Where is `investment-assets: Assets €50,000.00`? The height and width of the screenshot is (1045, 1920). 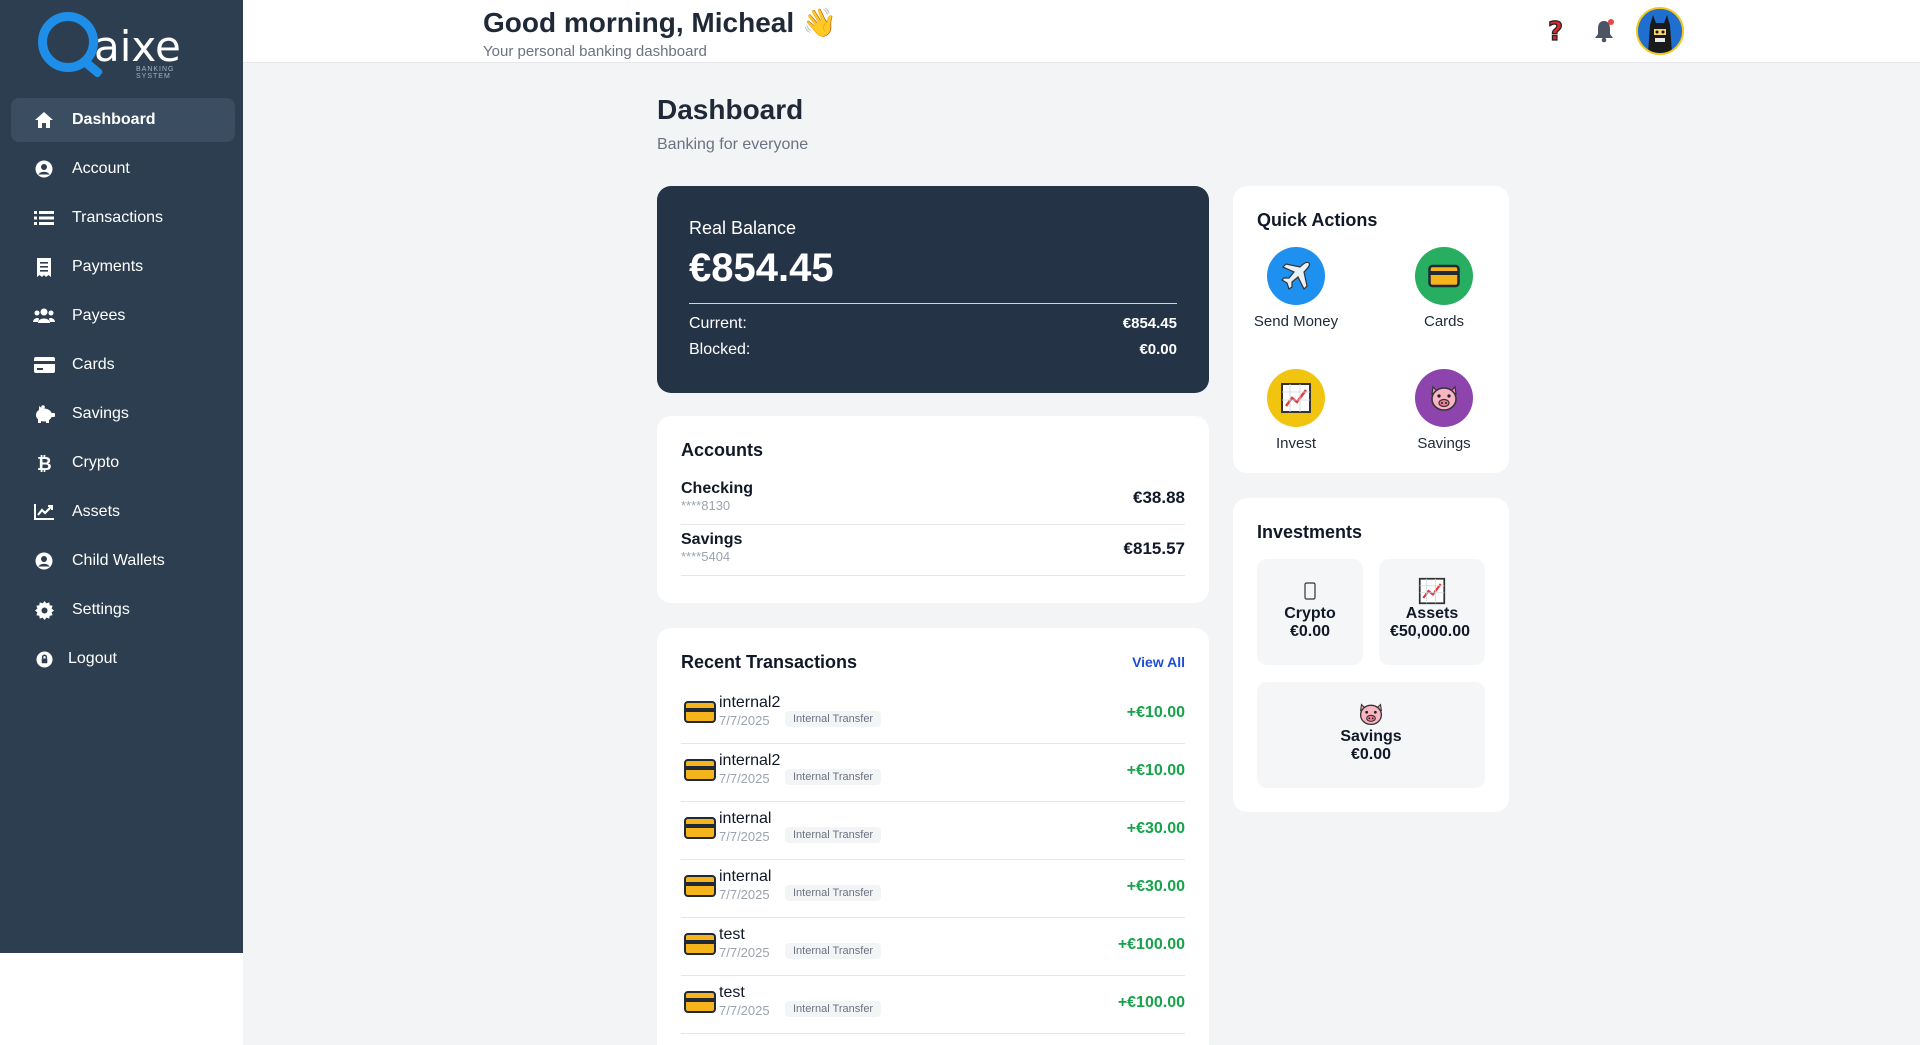
investment-assets: Assets €50,000.00 is located at coordinates (1432, 612).